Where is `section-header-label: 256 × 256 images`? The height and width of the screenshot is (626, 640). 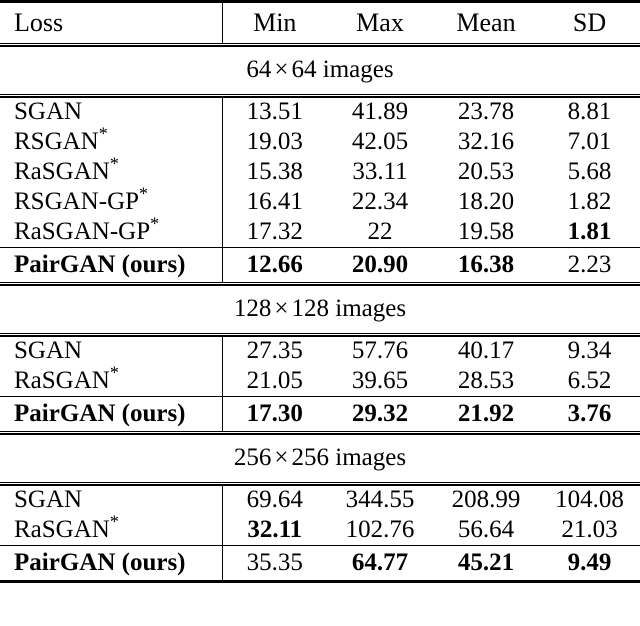 section-header-label: 256 × 256 images is located at coordinates (320, 457).